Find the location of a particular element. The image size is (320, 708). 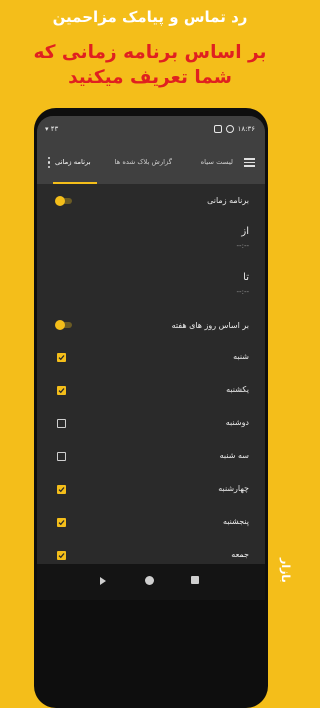

tab-blocked-report: گزارش بلاک شده ها is located at coordinates (143, 162).